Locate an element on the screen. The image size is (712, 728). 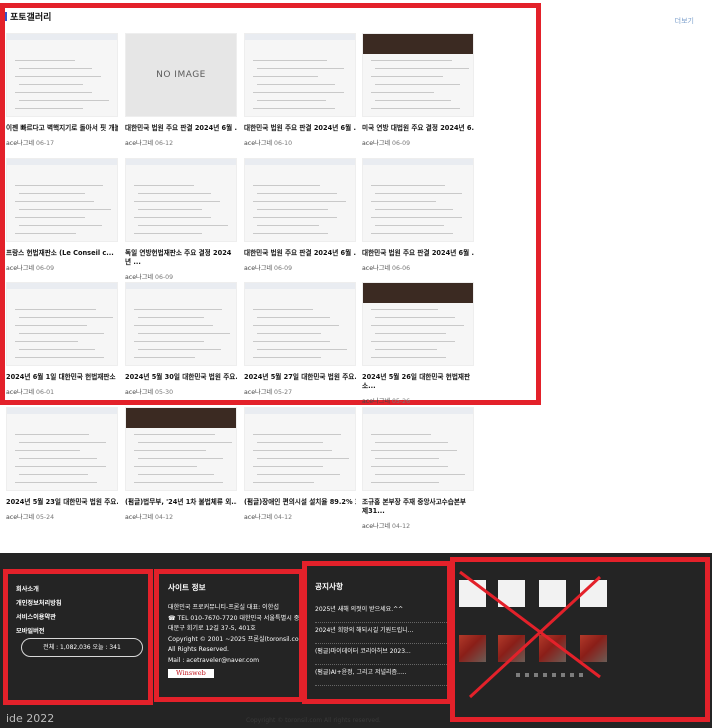
gallery-card: 2024년 5월 26일 대한민국 헌법재판소... ace나그네 05-26 is located at coordinates (418, 343).